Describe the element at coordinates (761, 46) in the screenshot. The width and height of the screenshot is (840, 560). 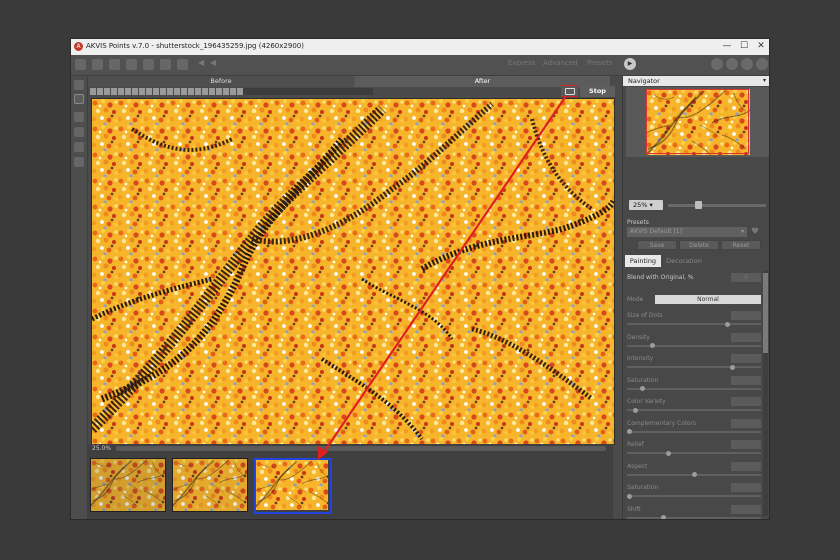
I see `close-button: ✕` at that location.